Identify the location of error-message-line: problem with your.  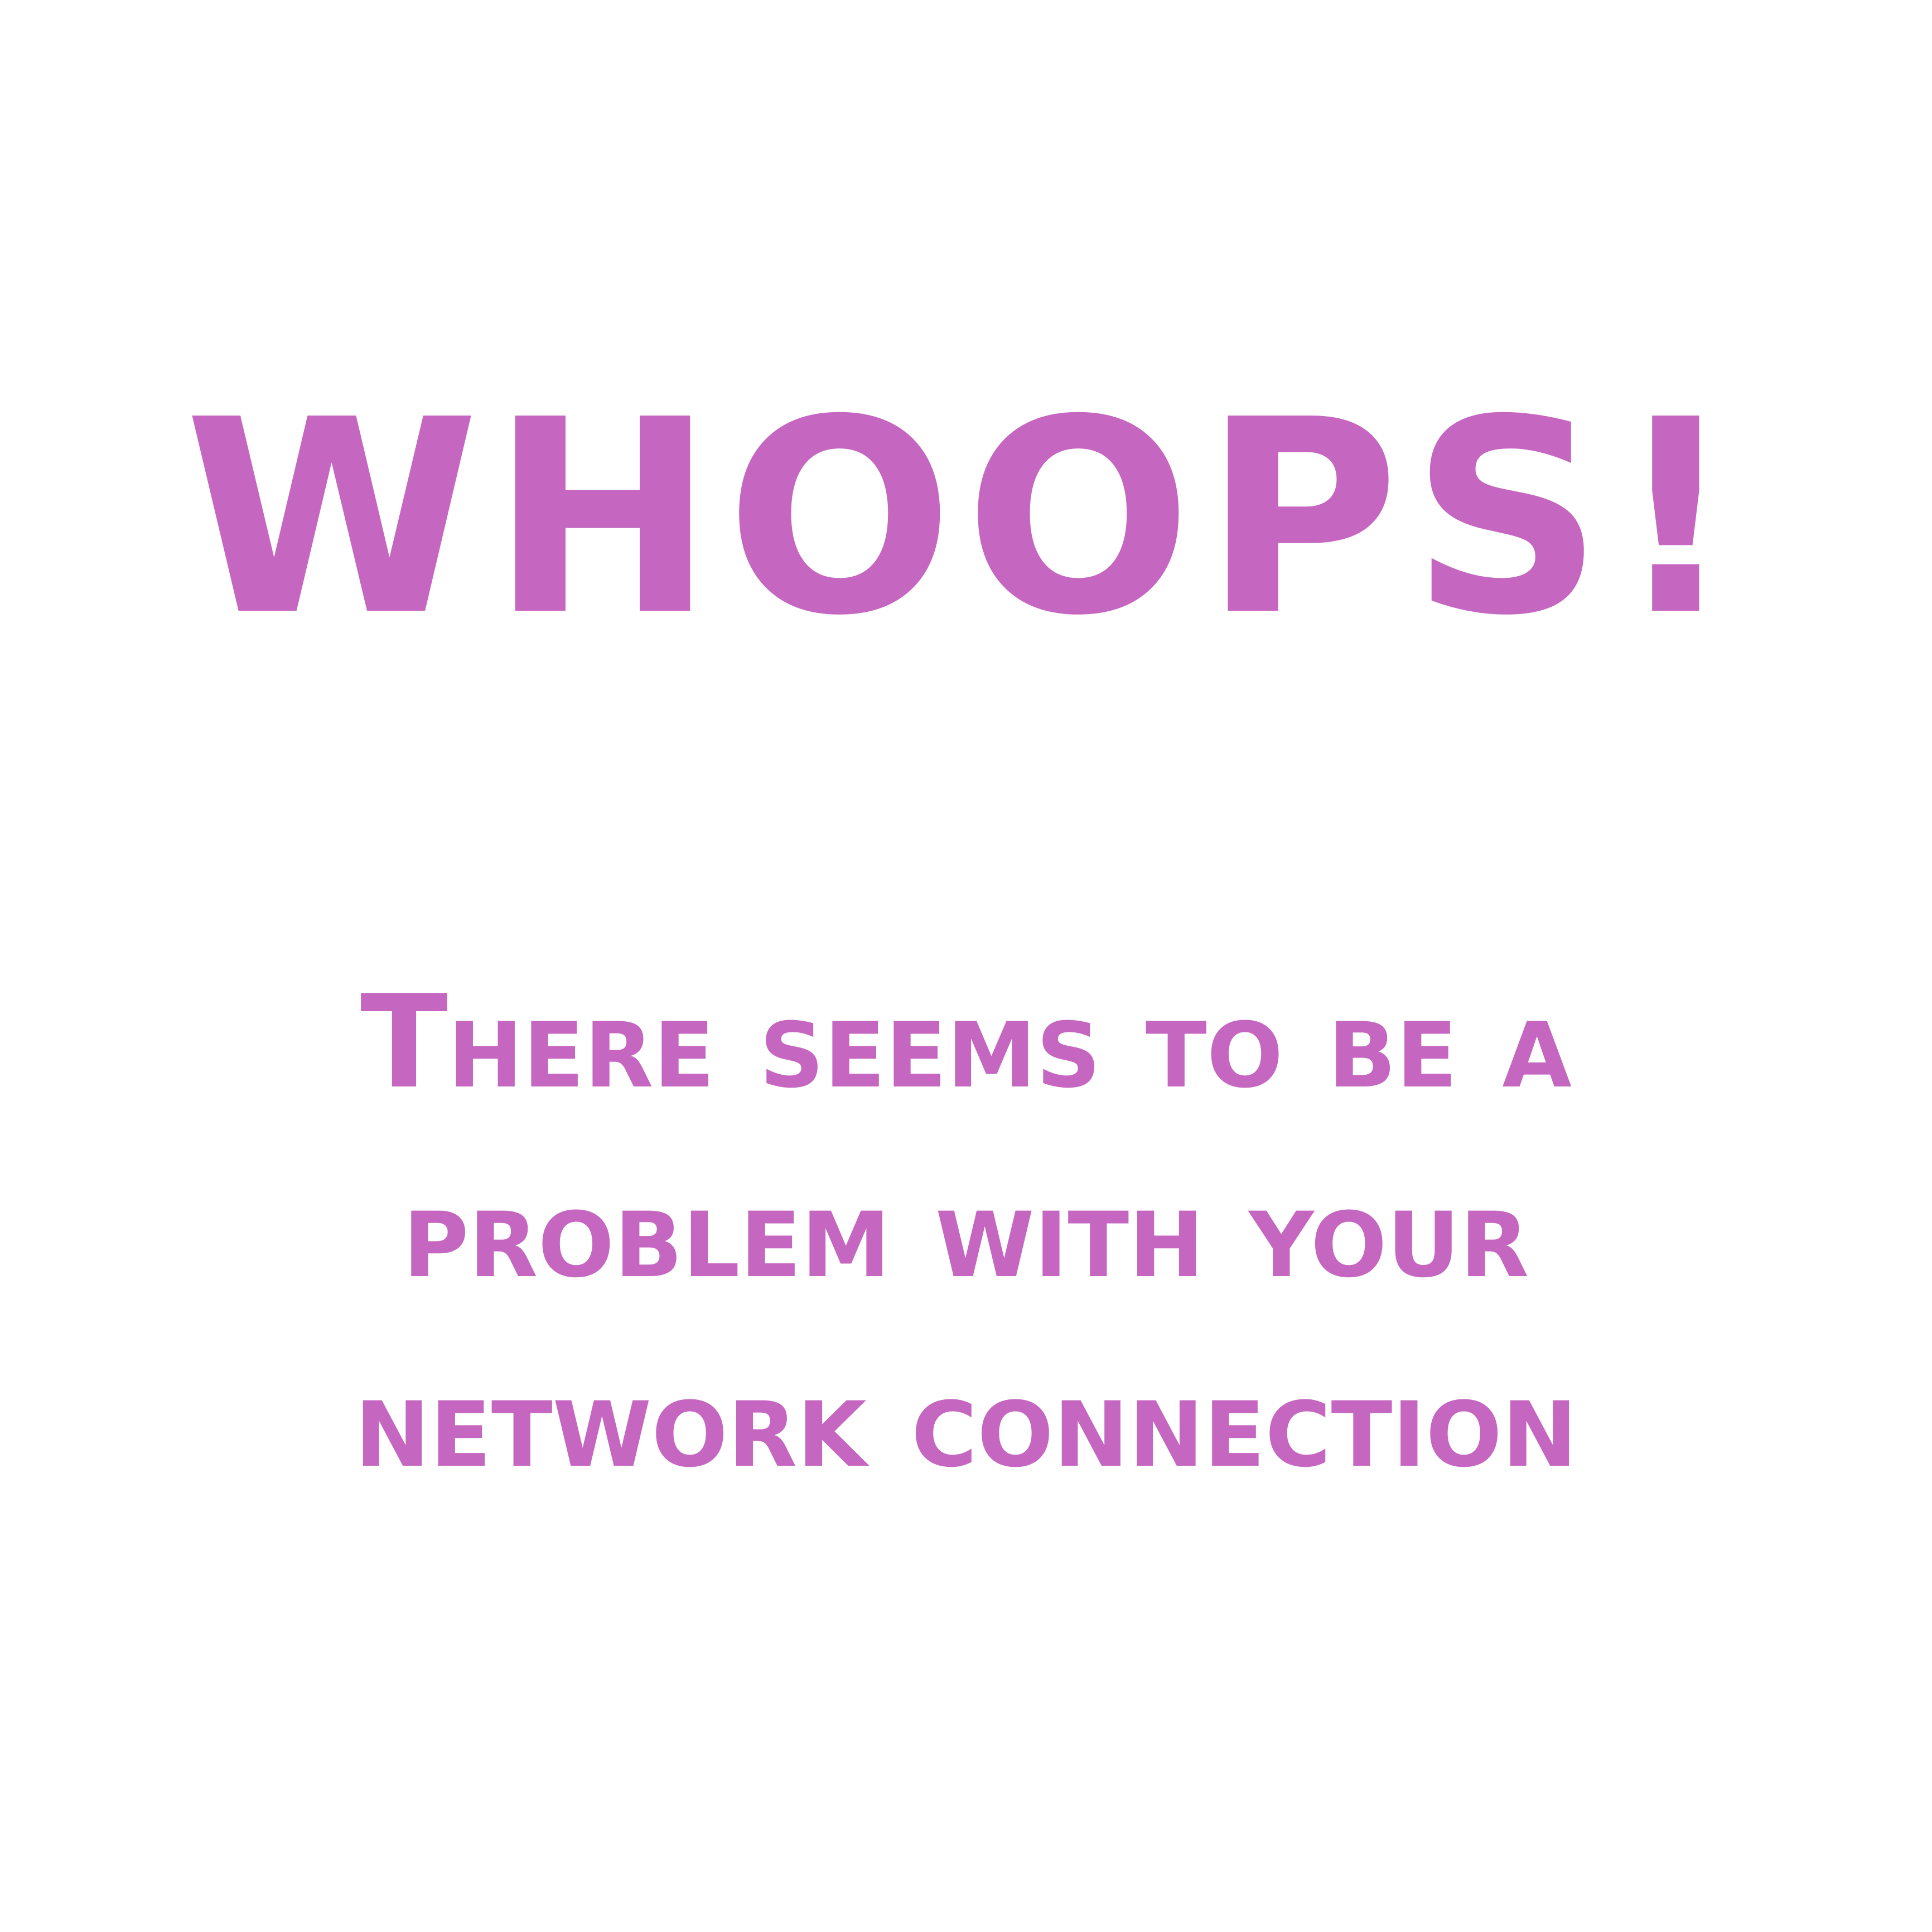
(966, 1232).